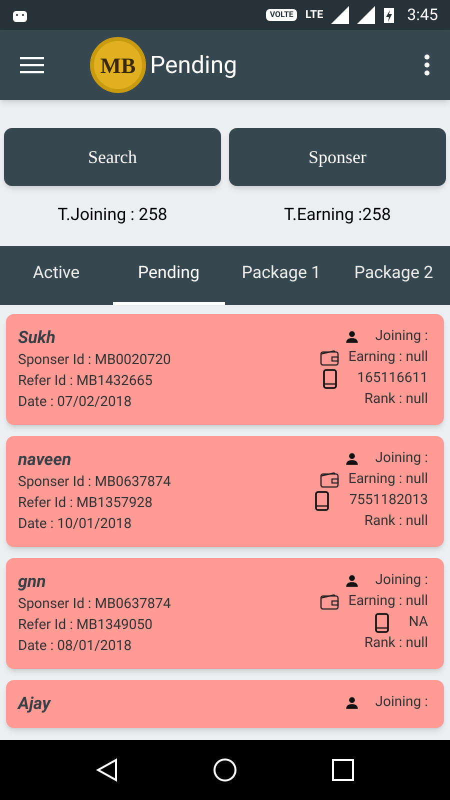 This screenshot has height=800, width=450. What do you see at coordinates (389, 15) in the screenshot?
I see `battery-charging-icon` at bounding box center [389, 15].